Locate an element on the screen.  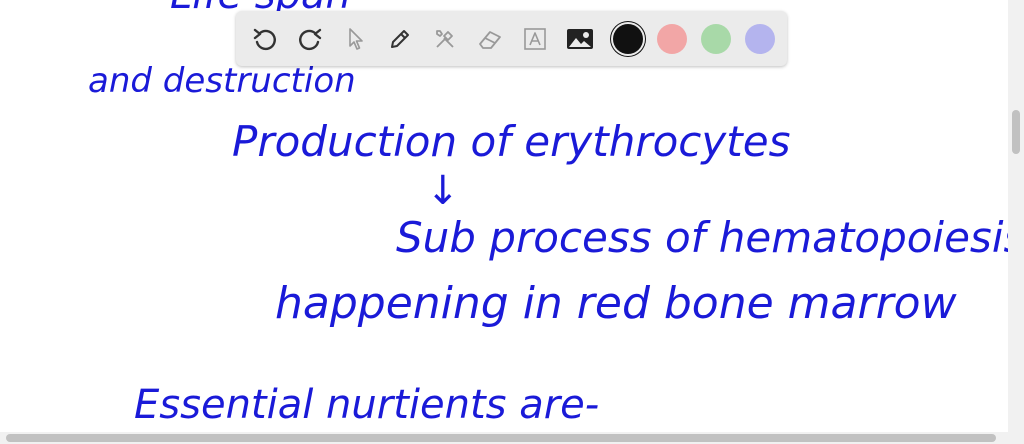
color-swatch-purple is located at coordinates (760, 38).